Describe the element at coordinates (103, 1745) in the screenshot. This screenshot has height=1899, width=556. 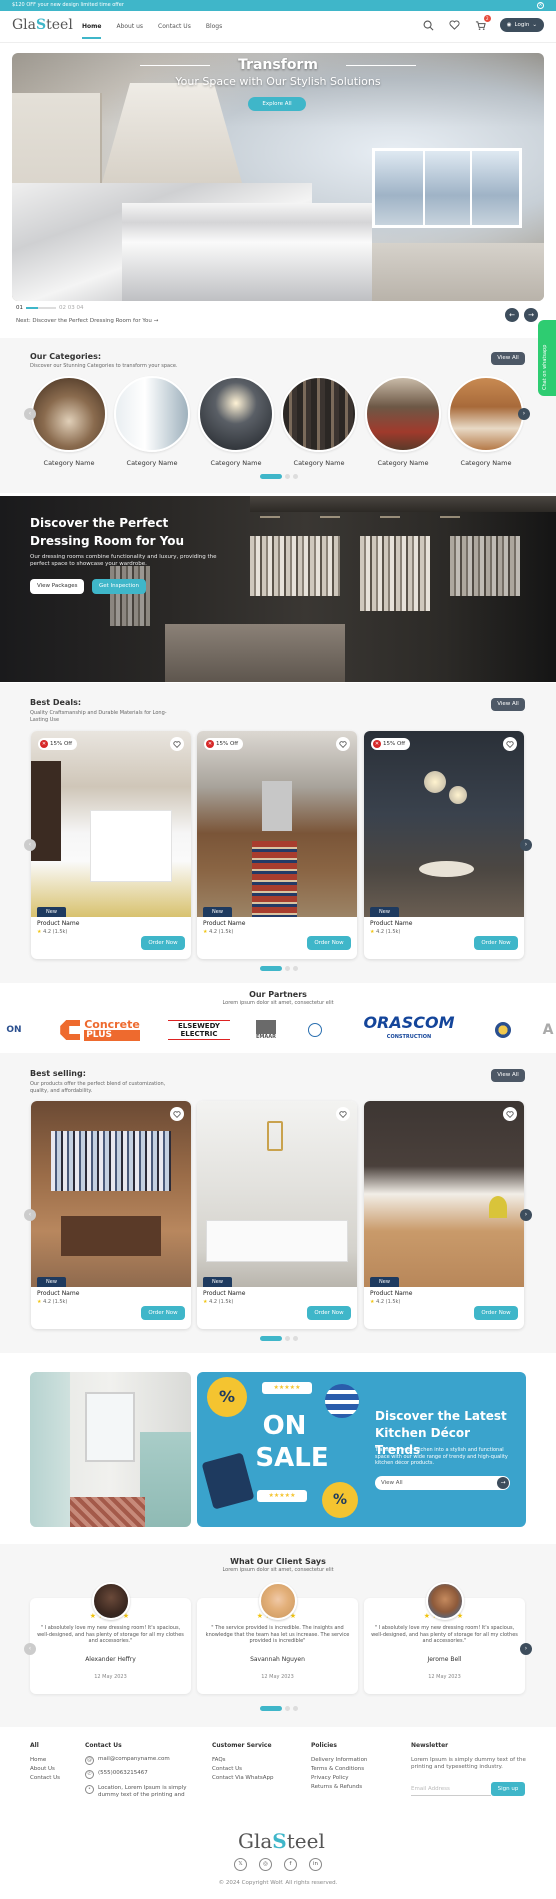
I see `footer-contact-title: Contact Us` at that location.